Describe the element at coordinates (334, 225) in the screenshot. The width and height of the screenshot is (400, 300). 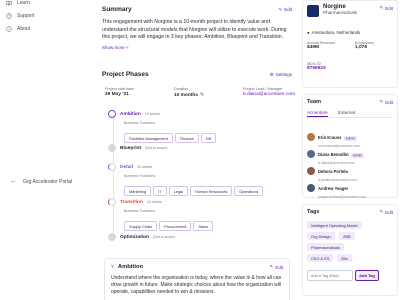
I see `tag-chip: Intelligent Operating Model` at that location.